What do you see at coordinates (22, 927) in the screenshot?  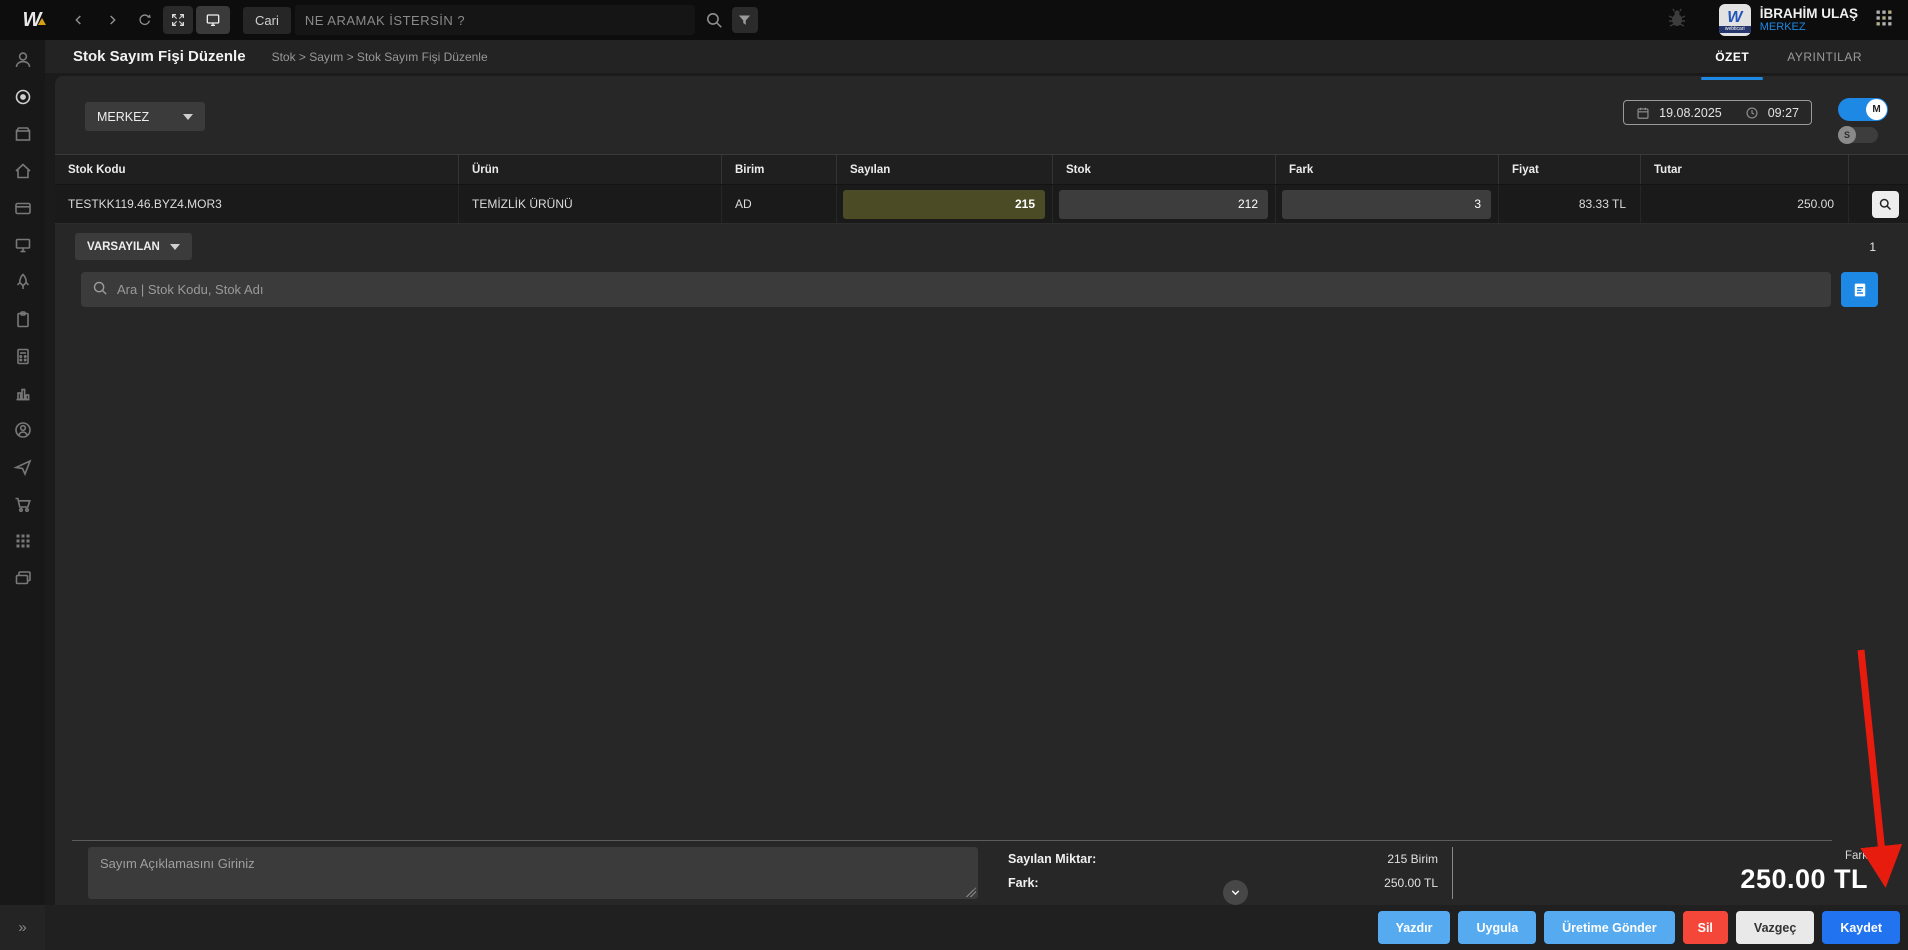 I see `sidebar-expand-button: »` at bounding box center [22, 927].